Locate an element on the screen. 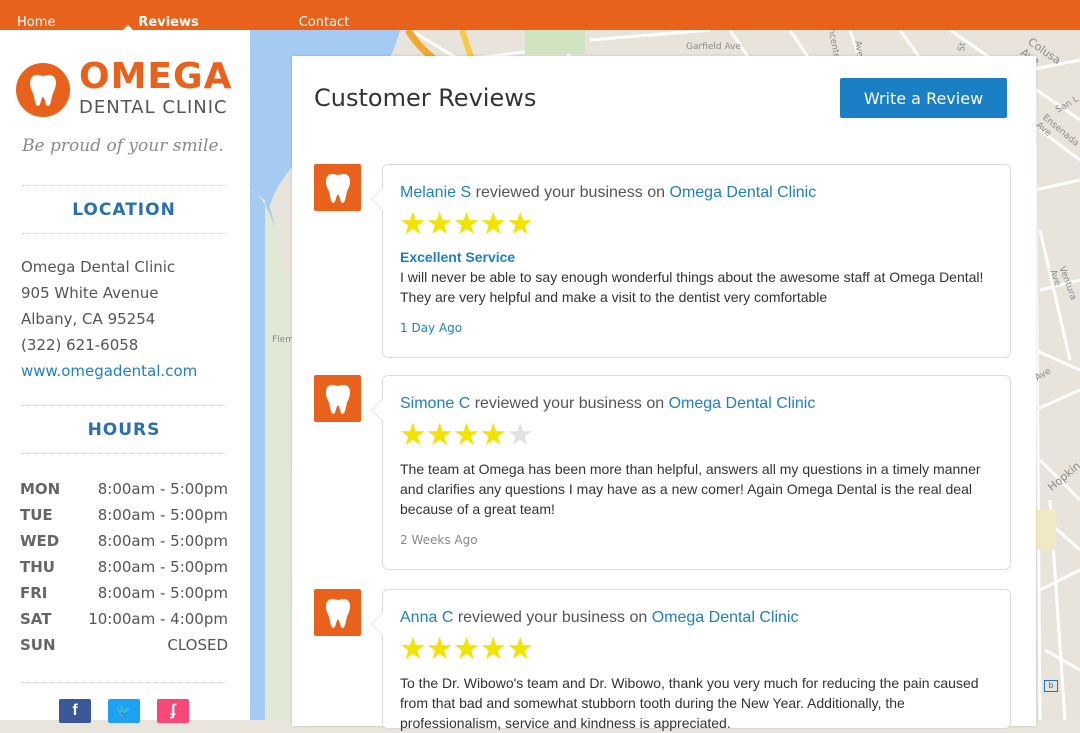 The height and width of the screenshot is (733, 1080). nav-reviews-link: Reviews is located at coordinates (168, 22).